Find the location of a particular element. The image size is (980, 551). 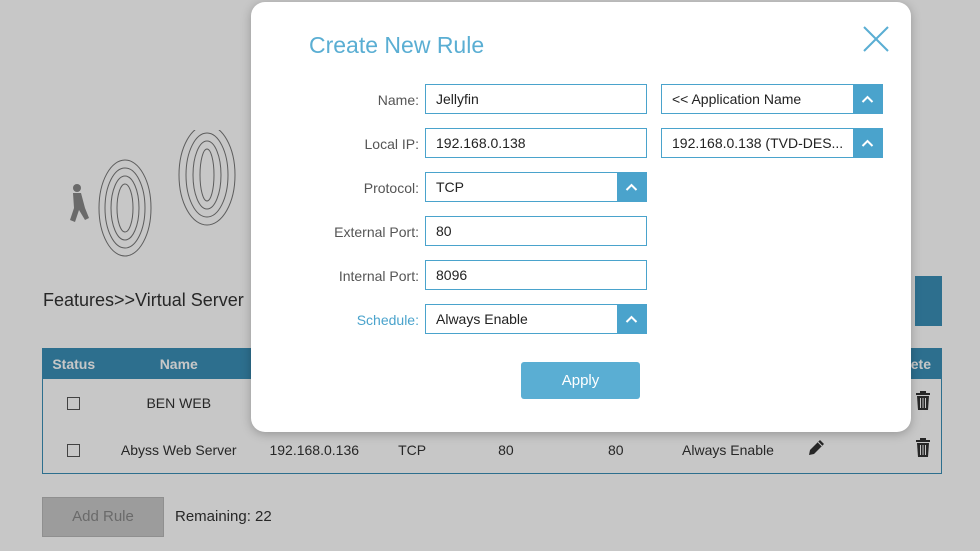

schedule-value: Always Enable is located at coordinates (482, 319).